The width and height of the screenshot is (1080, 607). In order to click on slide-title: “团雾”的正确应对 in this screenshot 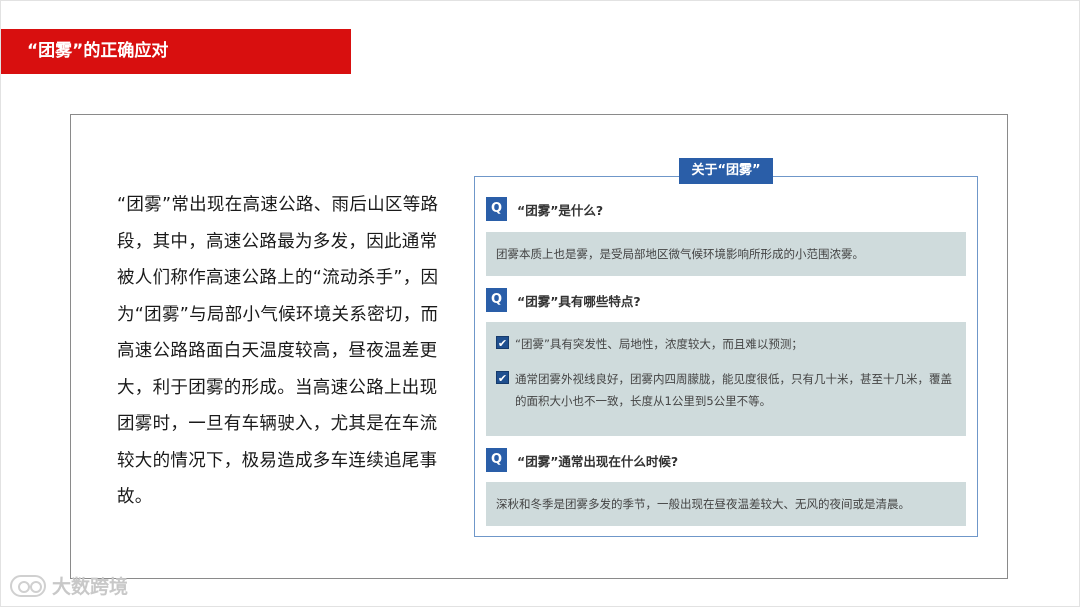, I will do `click(176, 51)`.